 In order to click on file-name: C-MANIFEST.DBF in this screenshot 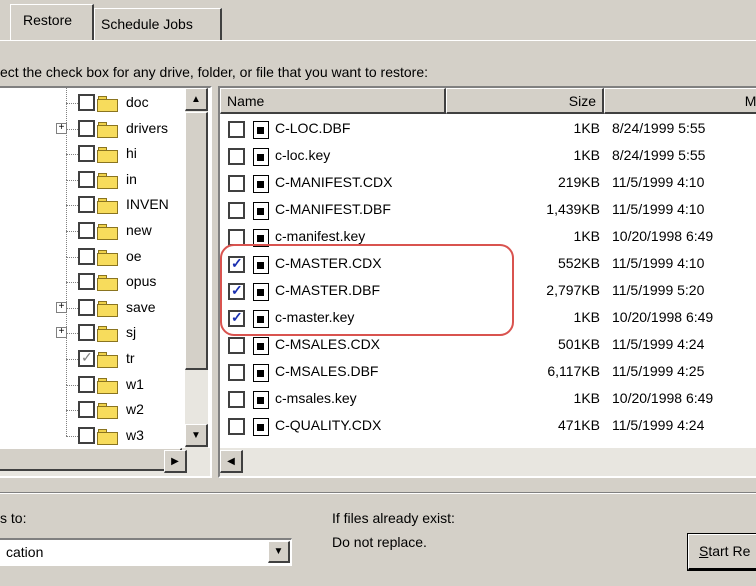, I will do `click(333, 209)`.